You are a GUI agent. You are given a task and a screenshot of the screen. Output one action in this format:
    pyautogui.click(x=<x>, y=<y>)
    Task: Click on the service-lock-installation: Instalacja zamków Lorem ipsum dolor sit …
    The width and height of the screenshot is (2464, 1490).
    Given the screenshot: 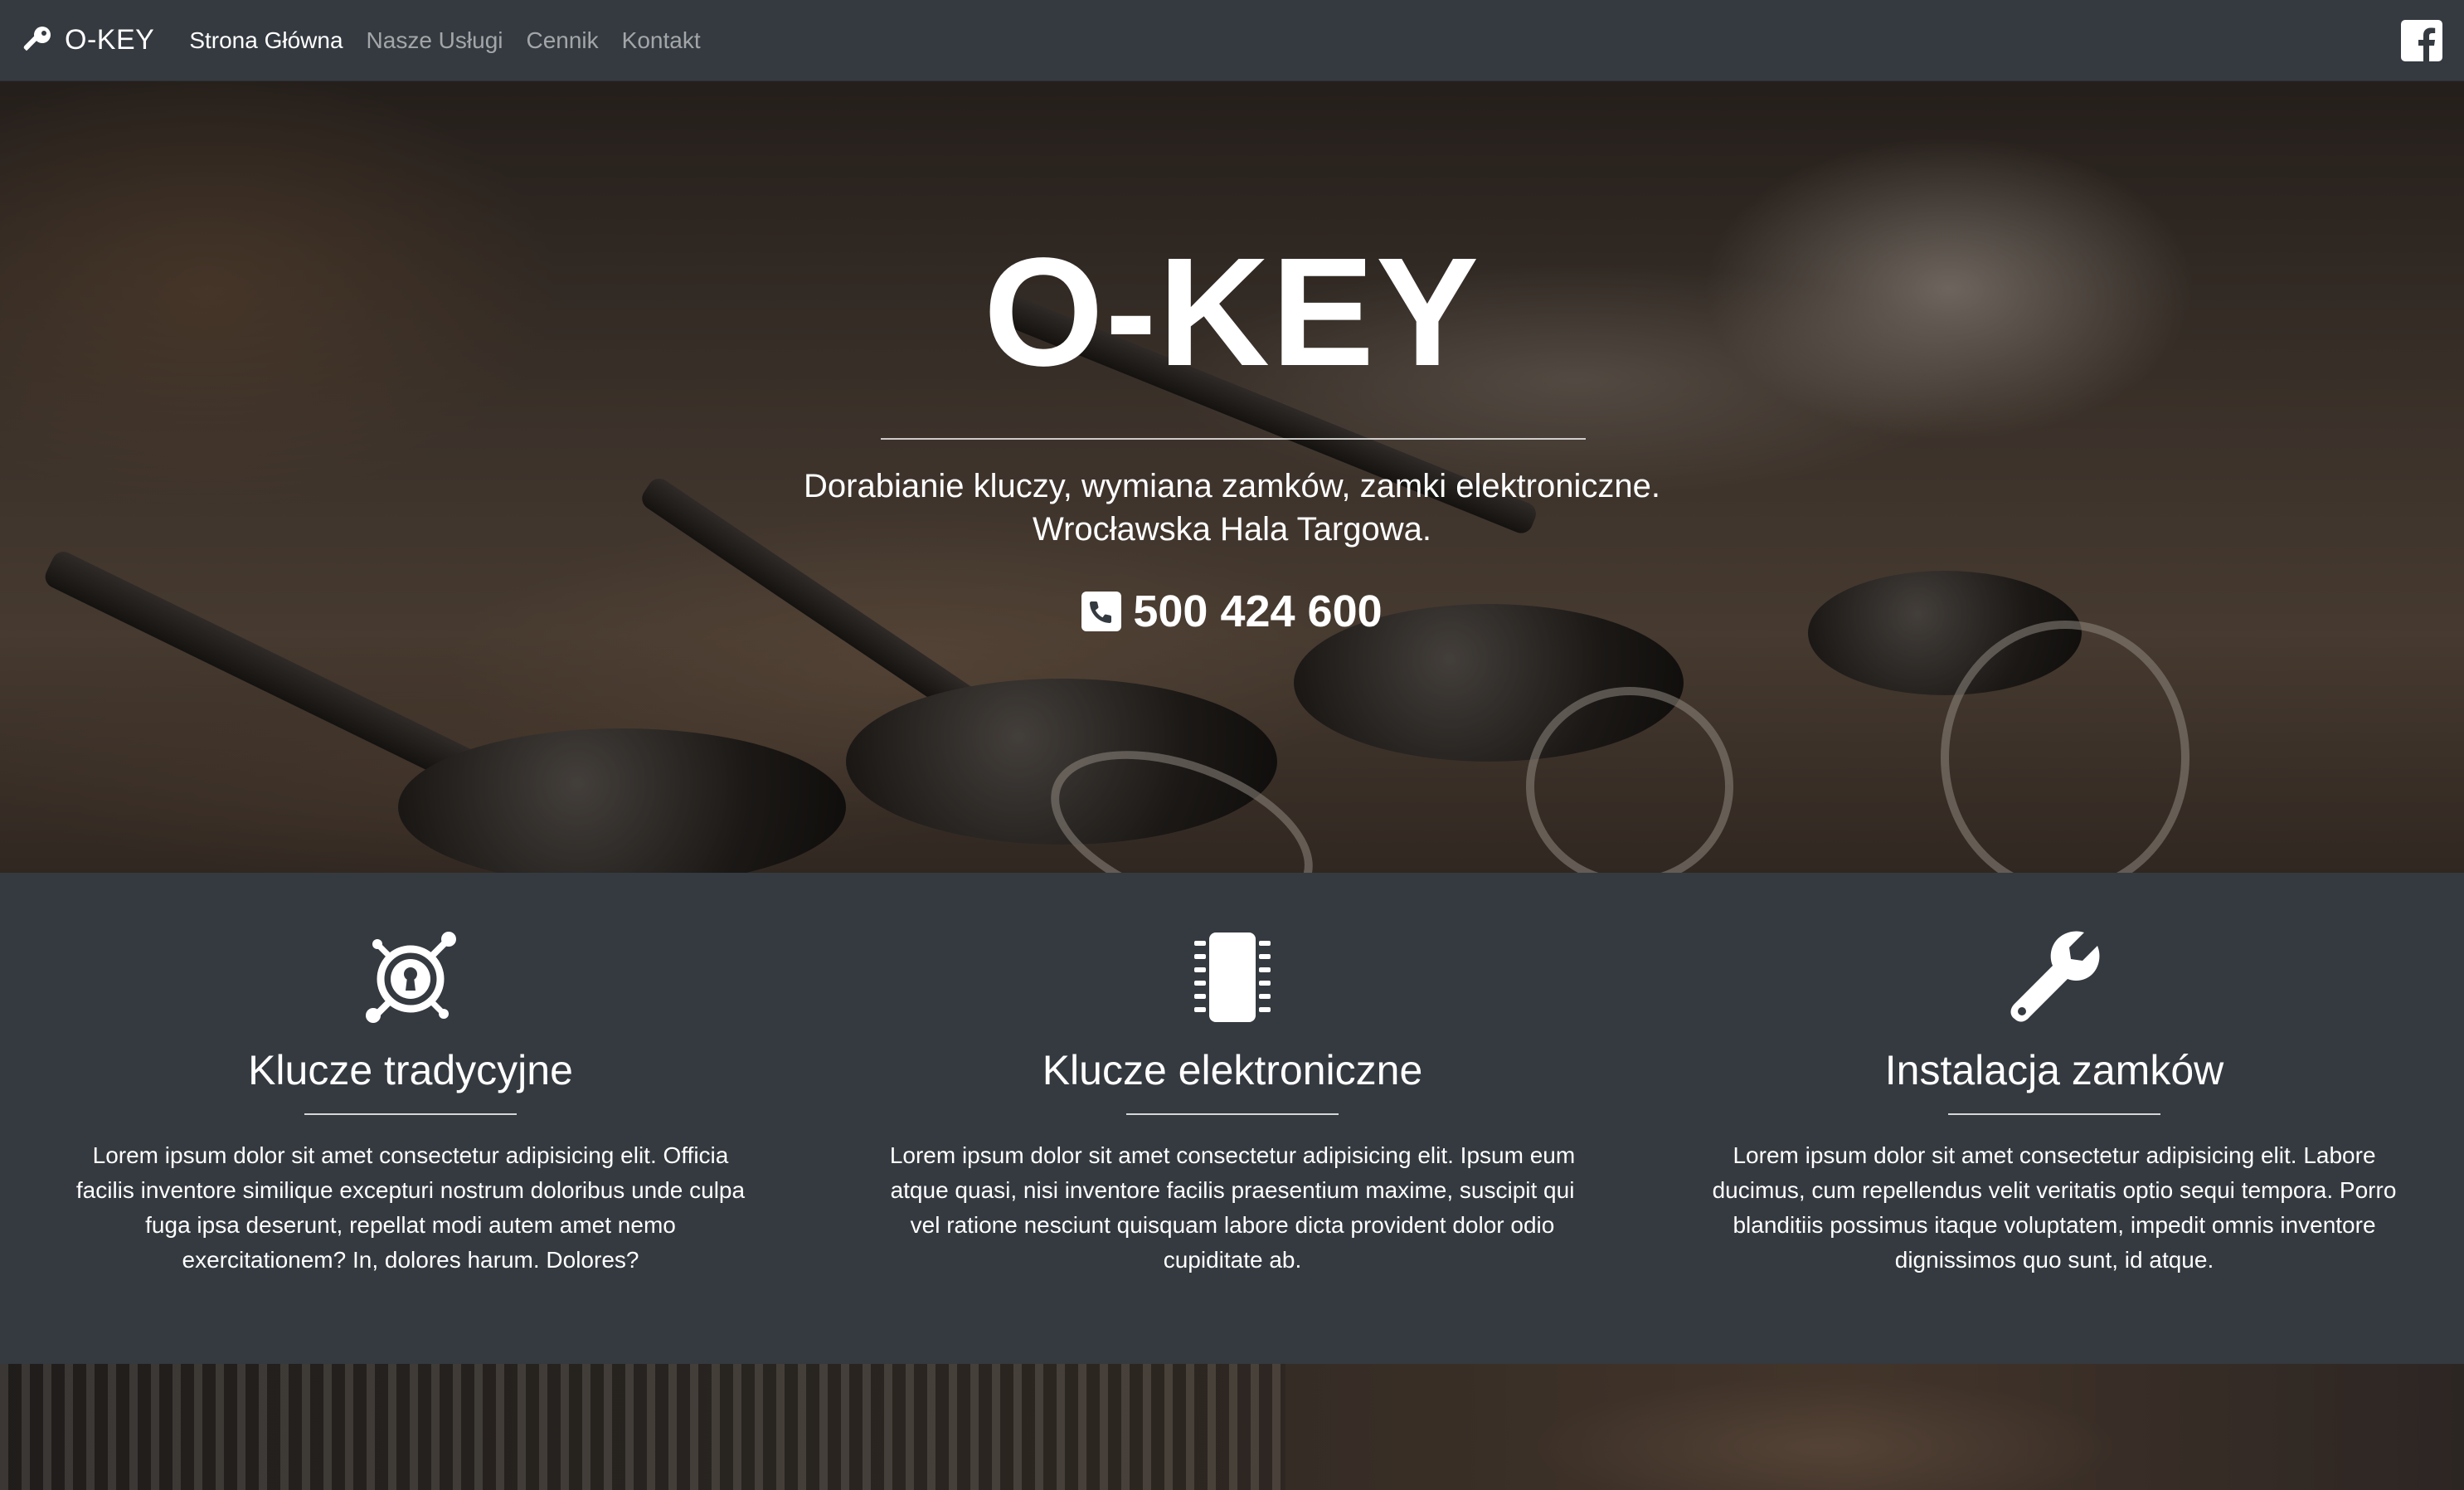 What is the action you would take?
    pyautogui.click(x=2054, y=1103)
    